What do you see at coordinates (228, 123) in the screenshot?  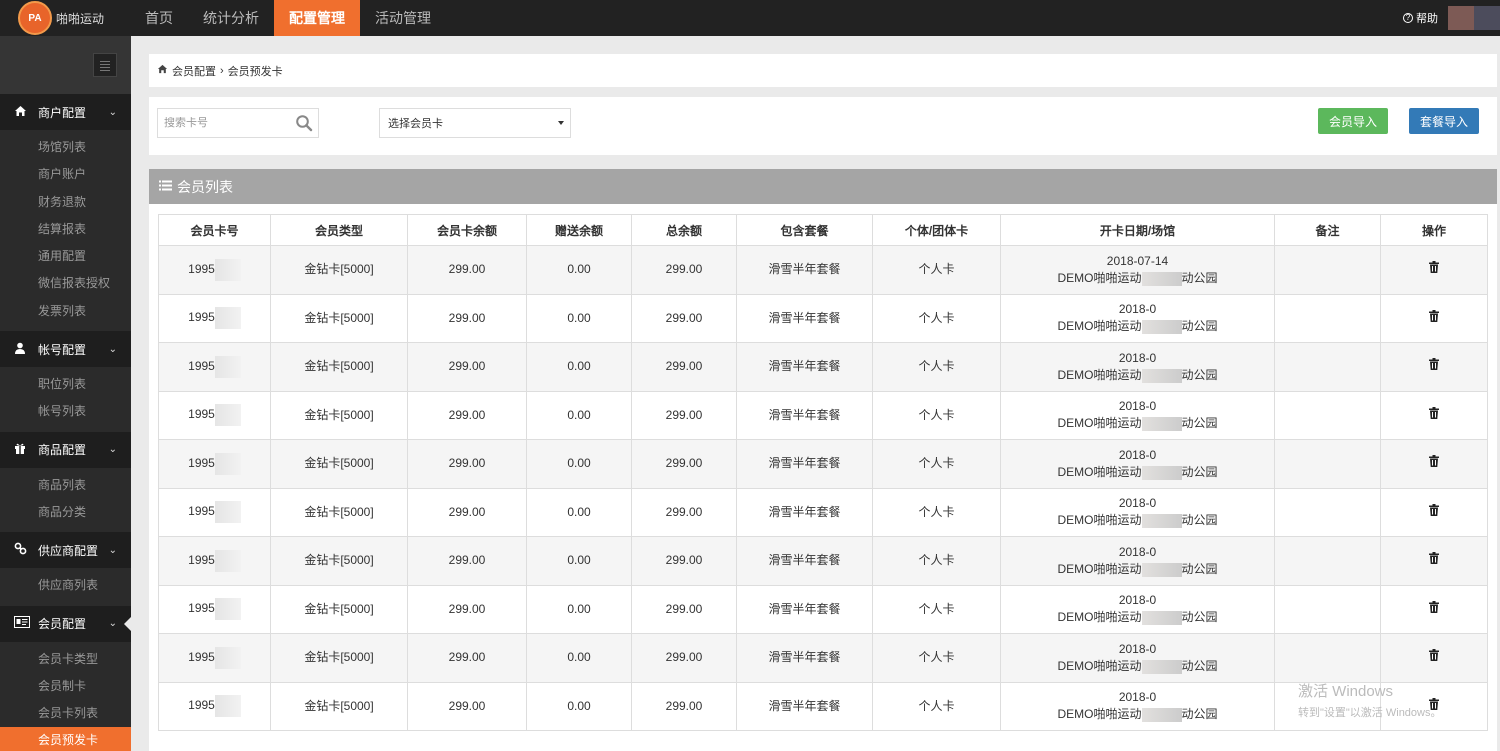 I see `search-input` at bounding box center [228, 123].